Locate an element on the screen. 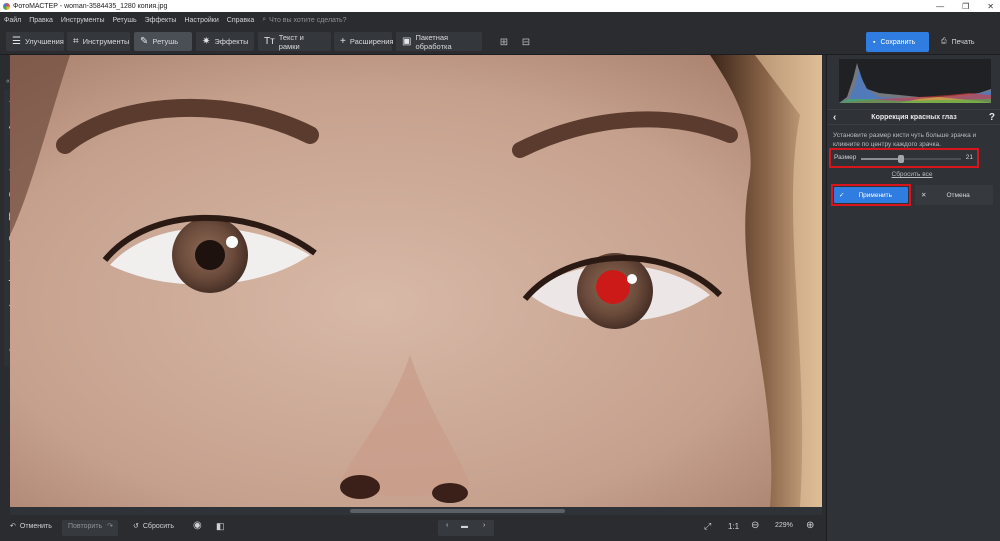 This screenshot has height=541, width=1000. save-button: ▪ Сохранить is located at coordinates (897, 42).